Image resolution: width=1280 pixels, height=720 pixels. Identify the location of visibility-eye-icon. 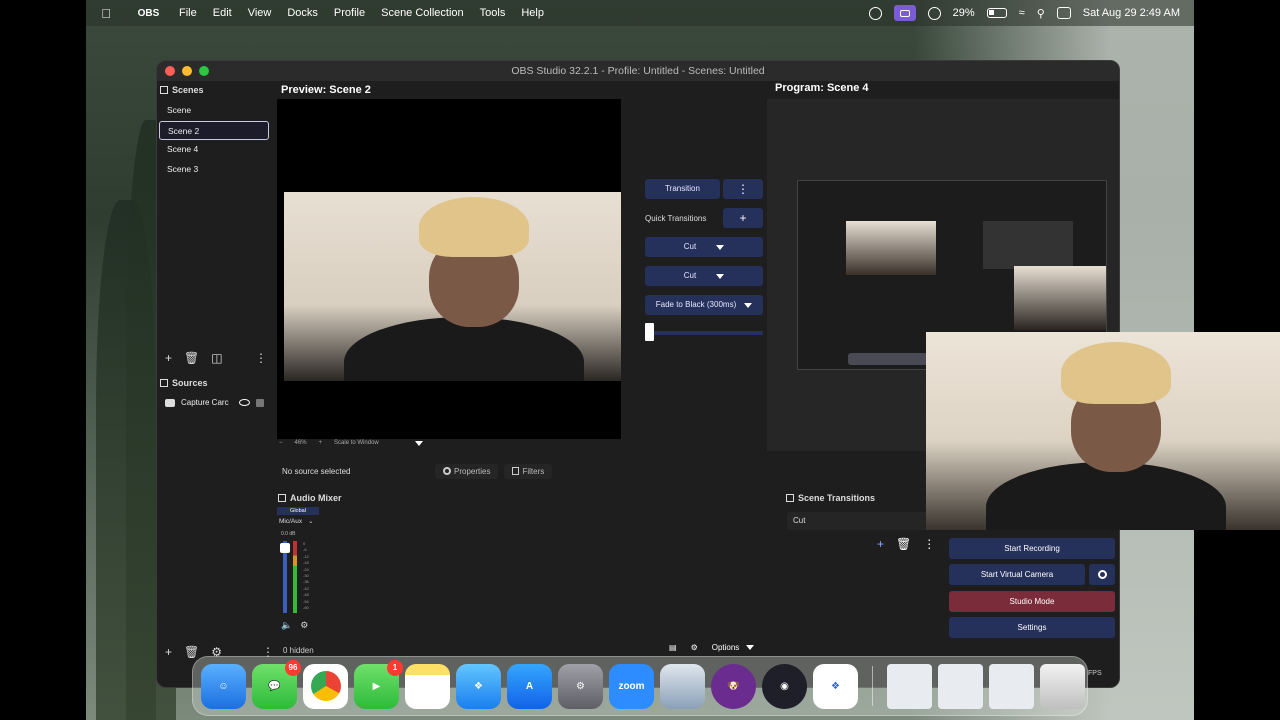
(244, 402).